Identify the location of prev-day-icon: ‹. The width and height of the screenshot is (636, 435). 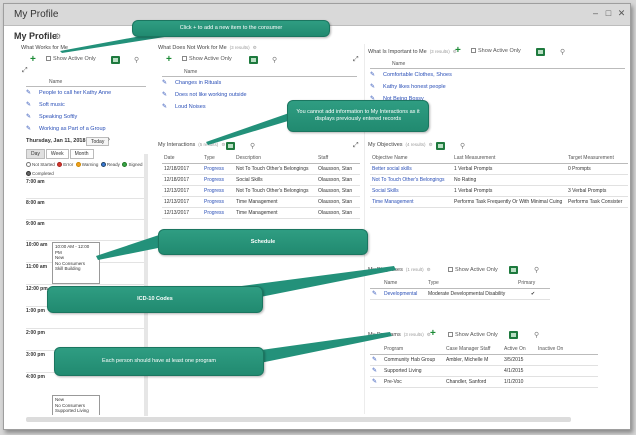
(79, 140).